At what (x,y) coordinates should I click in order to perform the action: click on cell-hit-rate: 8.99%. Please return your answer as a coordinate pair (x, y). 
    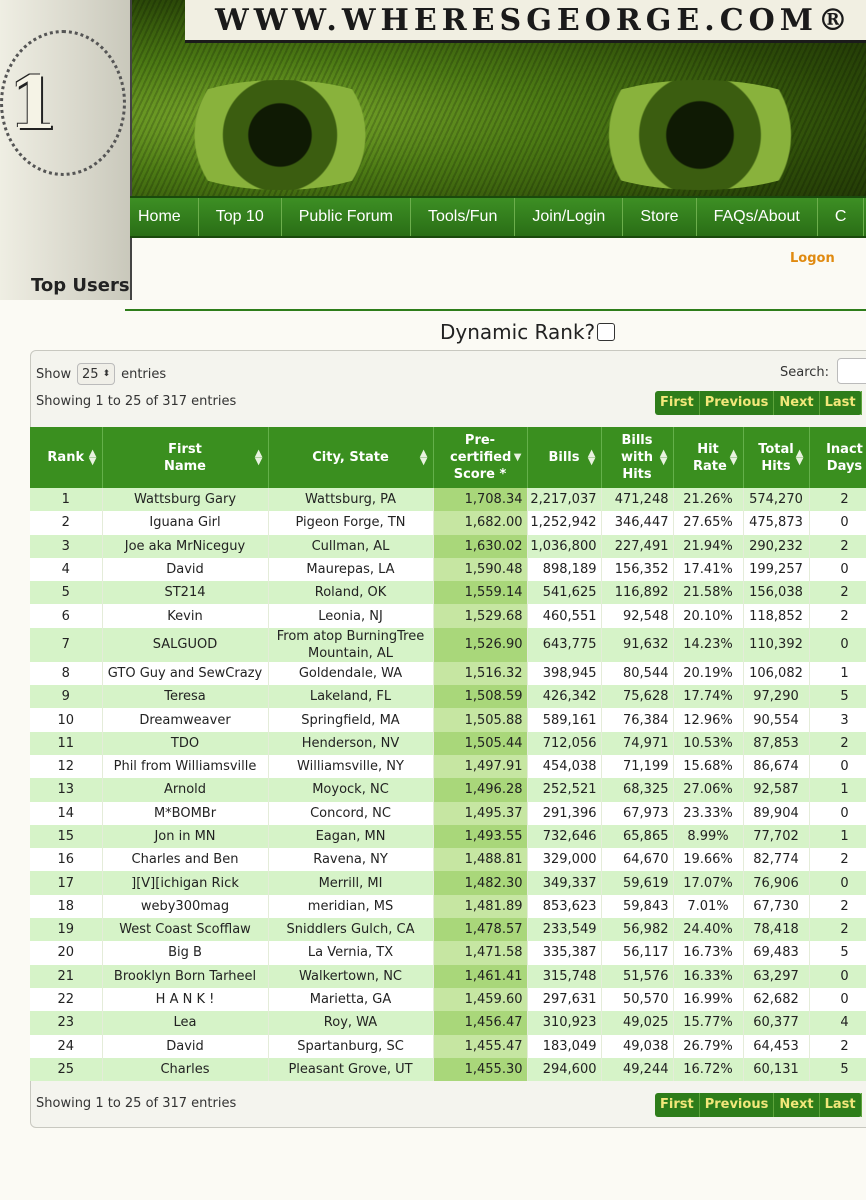
    Looking at the image, I should click on (708, 836).